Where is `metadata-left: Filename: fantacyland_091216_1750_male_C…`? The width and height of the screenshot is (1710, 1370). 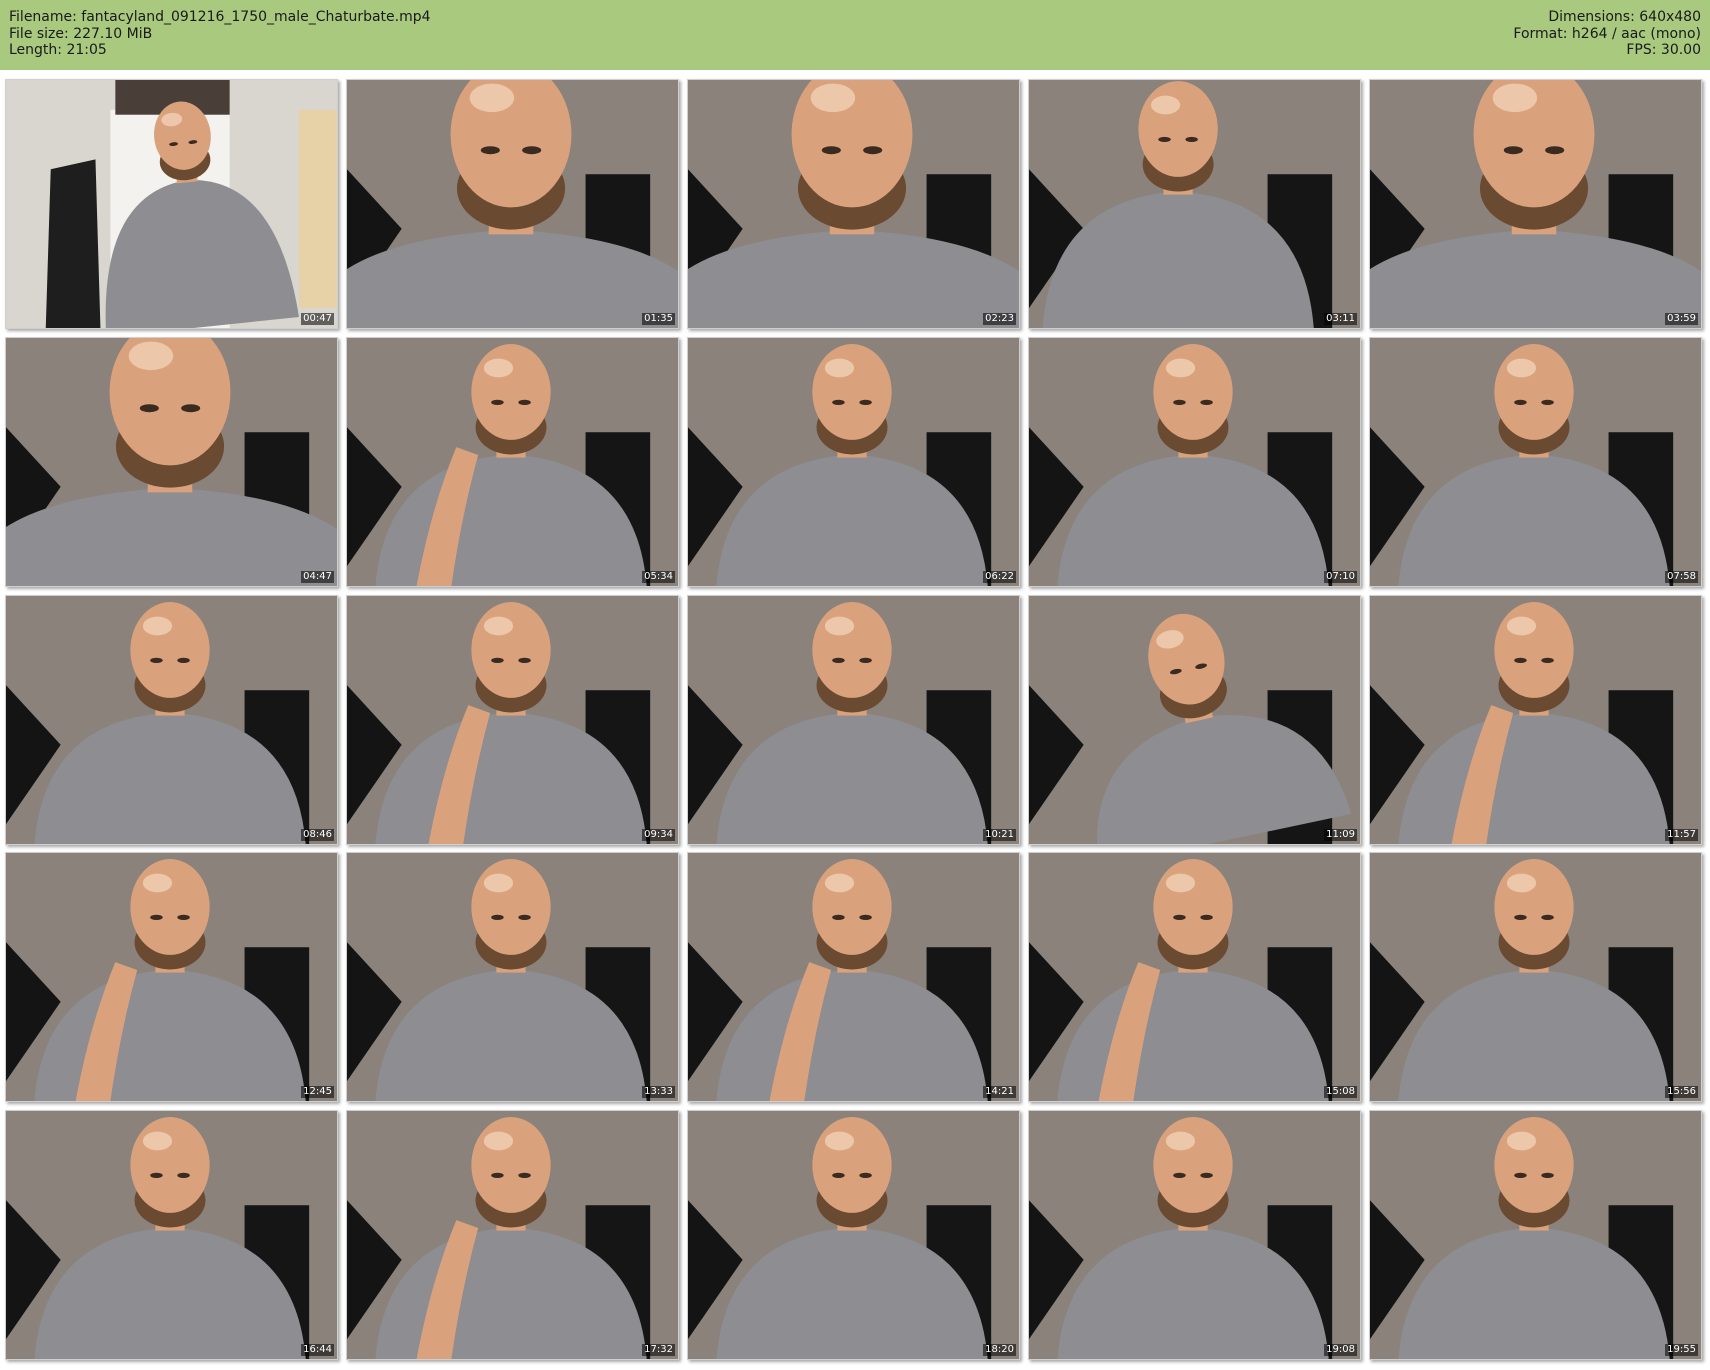
metadata-left: Filename: fantacyland_091216_1750_male_C… is located at coordinates (220, 34).